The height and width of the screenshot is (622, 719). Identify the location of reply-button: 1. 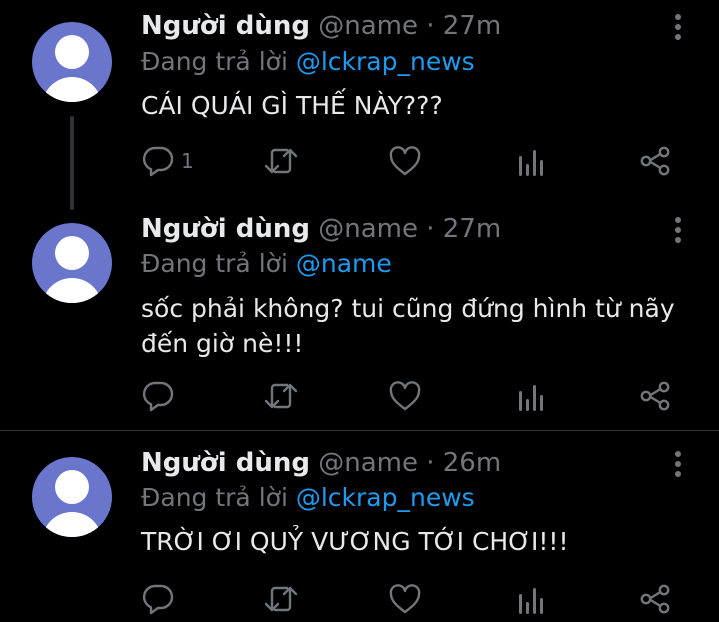
(167, 161).